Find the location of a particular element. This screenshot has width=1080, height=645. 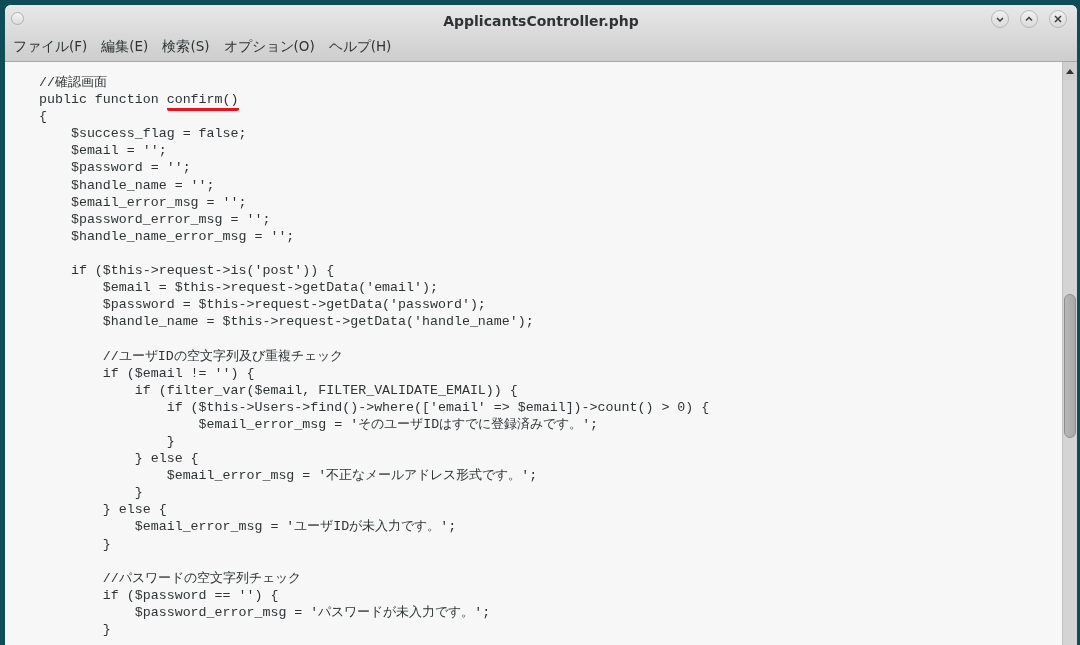

close-icon is located at coordinates (1058, 19).